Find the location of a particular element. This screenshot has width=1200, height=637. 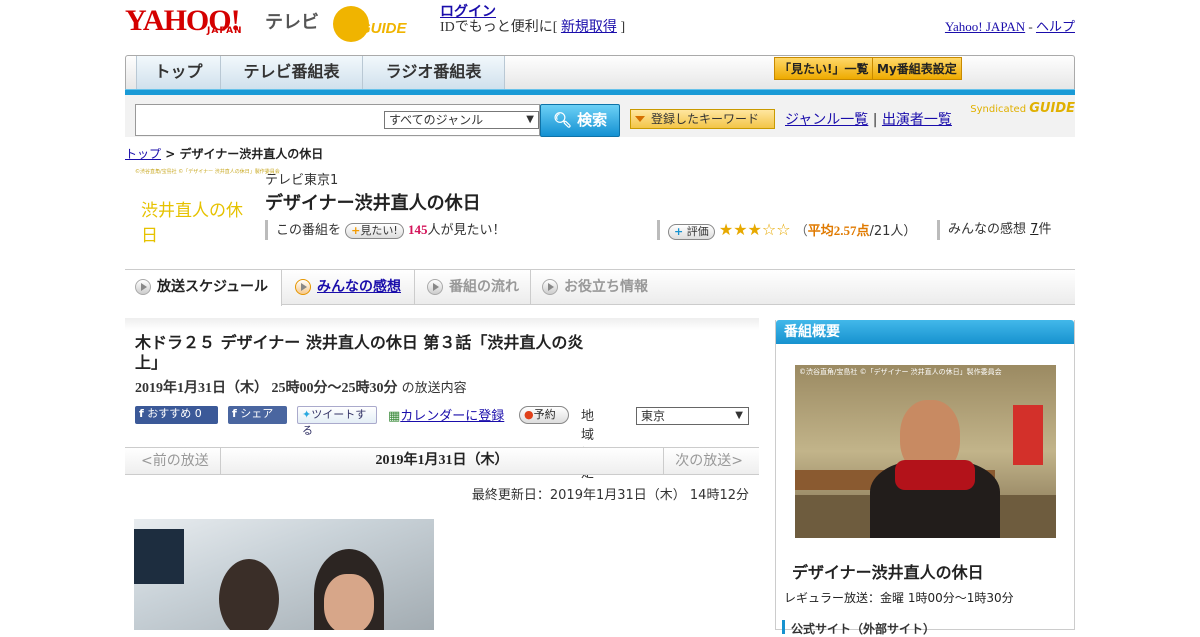

review-group: みんなの感想 7件 is located at coordinates (999, 230).